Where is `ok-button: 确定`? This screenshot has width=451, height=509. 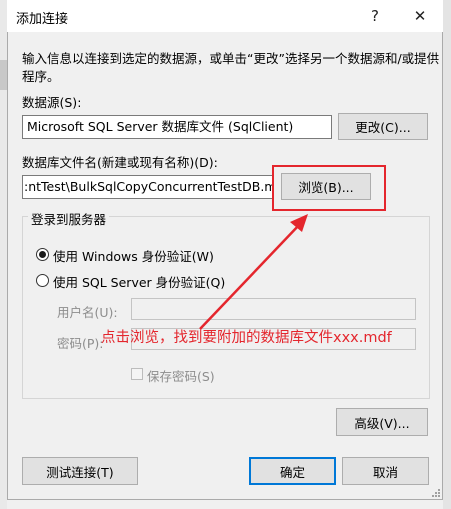
ok-button: 确定 is located at coordinates (292, 471).